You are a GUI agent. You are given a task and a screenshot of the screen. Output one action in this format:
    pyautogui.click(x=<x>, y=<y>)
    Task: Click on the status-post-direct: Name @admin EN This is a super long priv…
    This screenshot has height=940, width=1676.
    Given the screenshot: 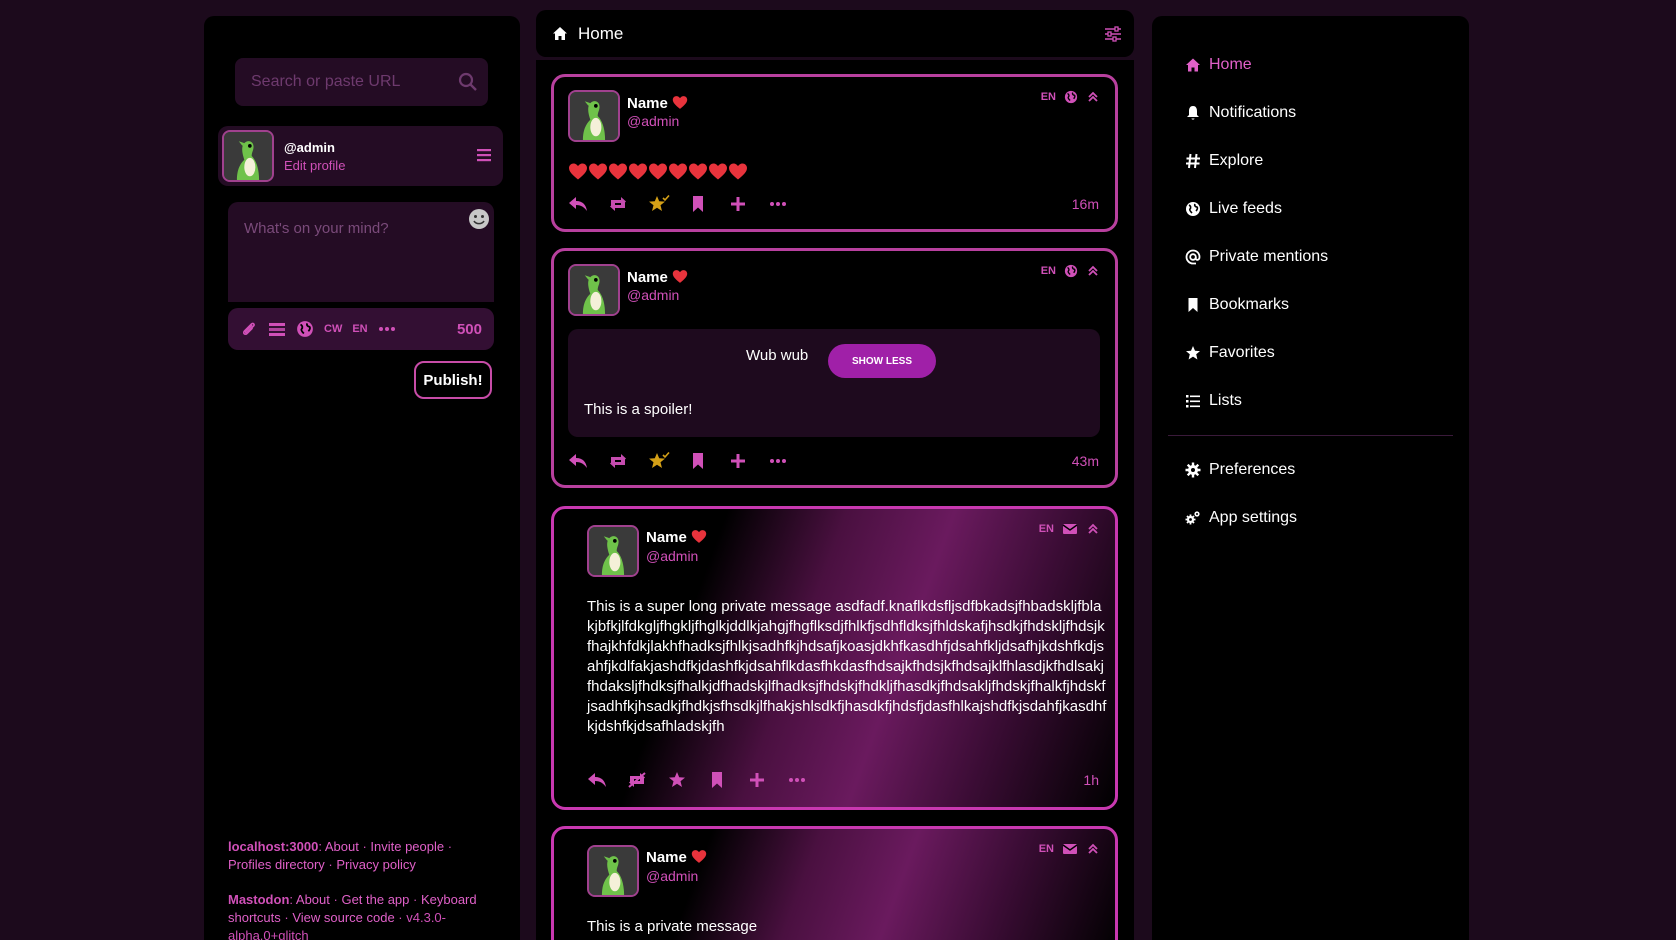 What is the action you would take?
    pyautogui.click(x=834, y=658)
    